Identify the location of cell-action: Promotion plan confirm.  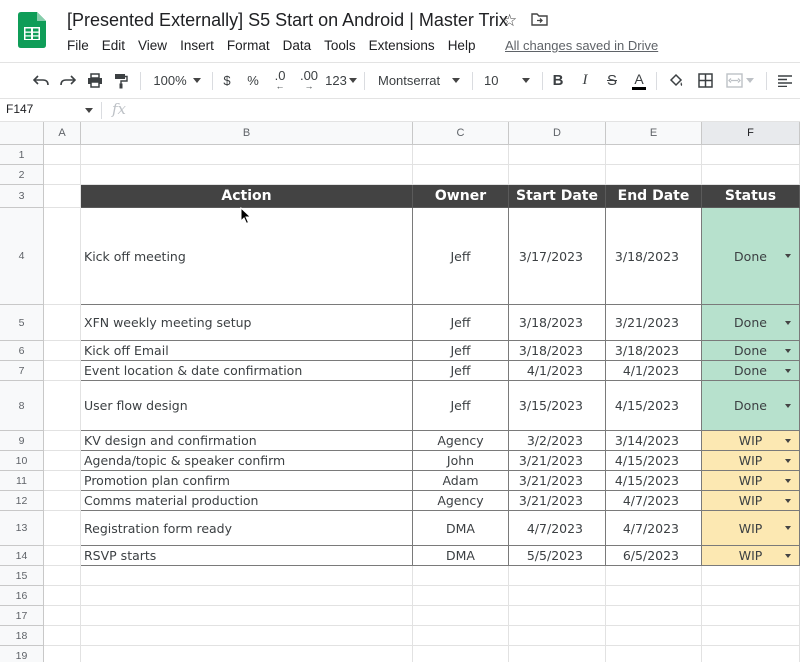
(247, 481).